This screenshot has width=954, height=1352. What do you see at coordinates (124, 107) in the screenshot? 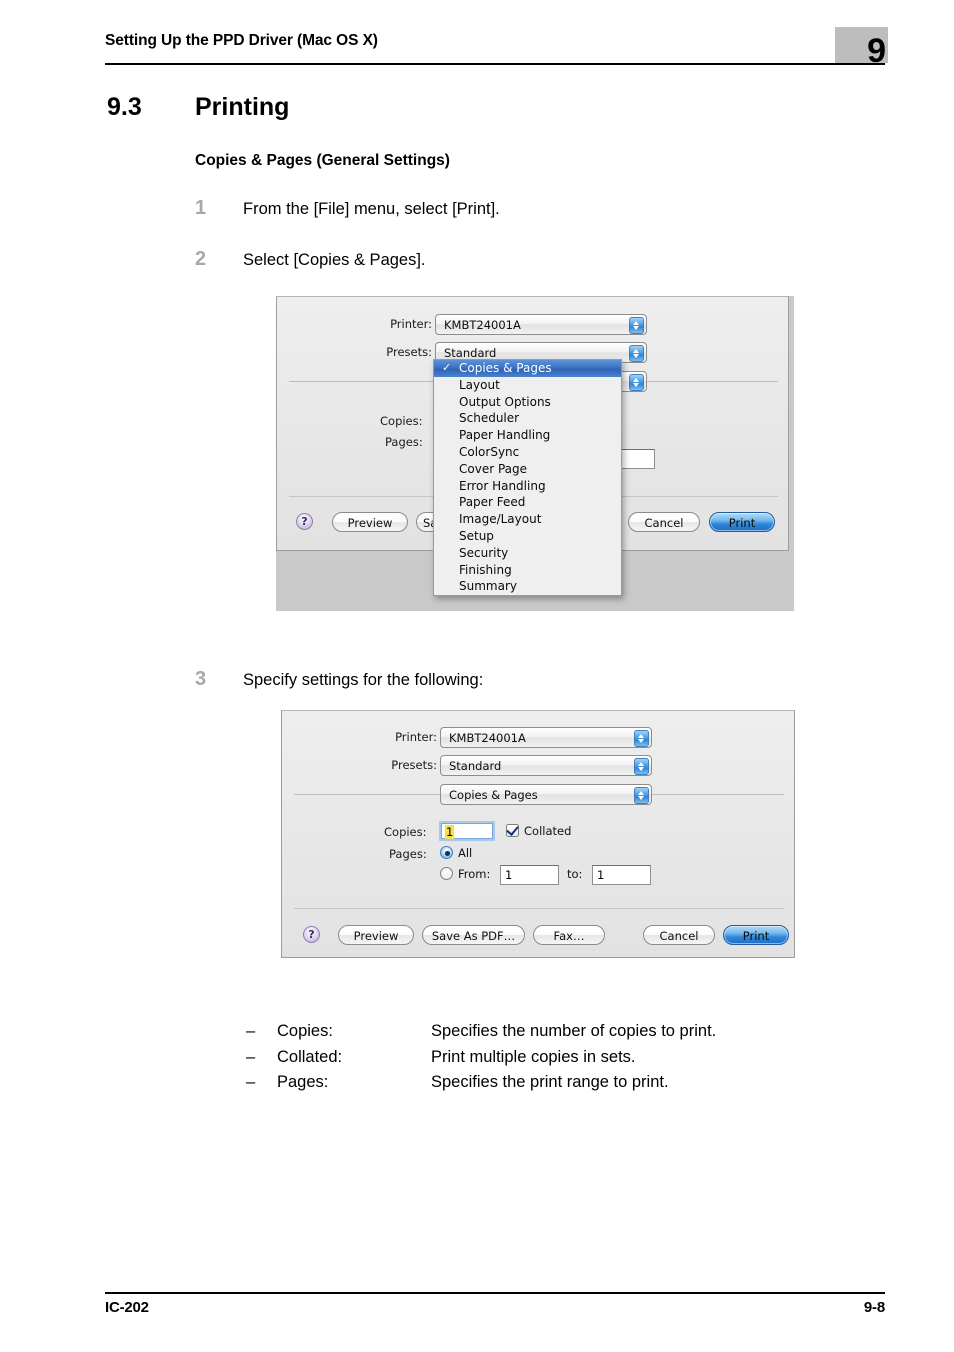
I see `section-number: 9.3` at bounding box center [124, 107].